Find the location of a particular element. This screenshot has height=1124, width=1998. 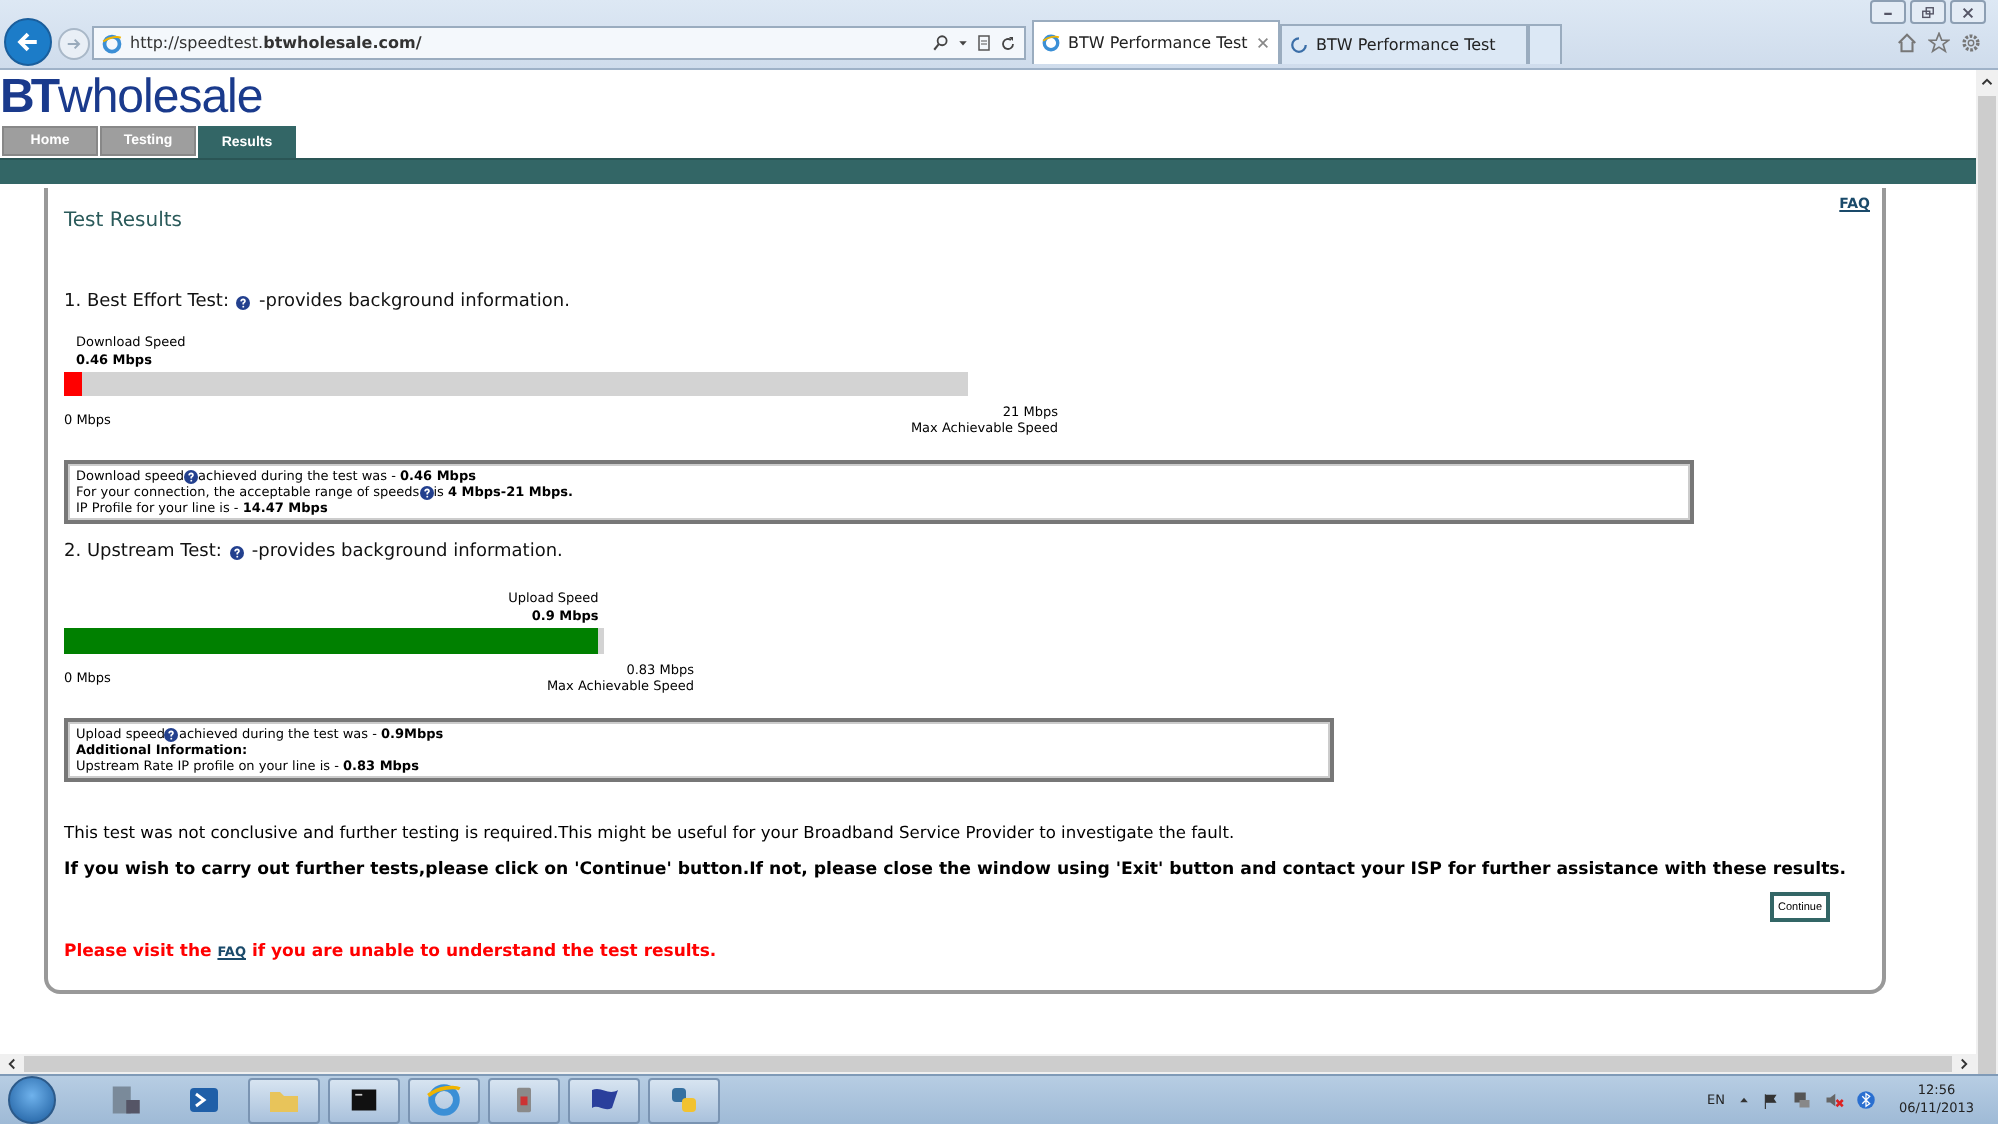

home-icon is located at coordinates (1907, 43).